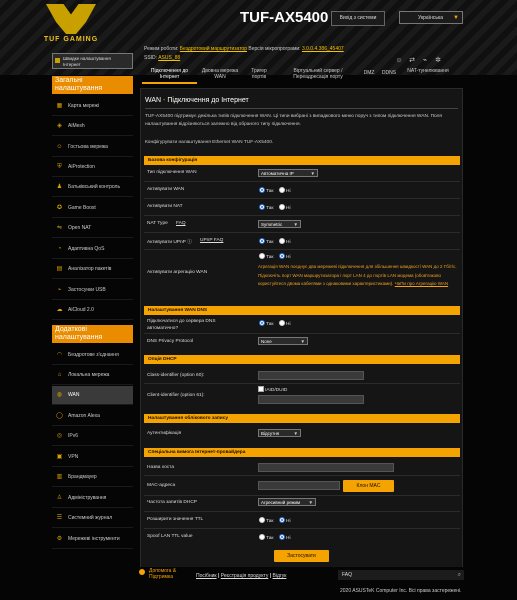  What do you see at coordinates (92, 269) in the screenshot?
I see `sidebar-item-traffic-analyzer: ▤ Аналізатор пакетів` at bounding box center [92, 269].